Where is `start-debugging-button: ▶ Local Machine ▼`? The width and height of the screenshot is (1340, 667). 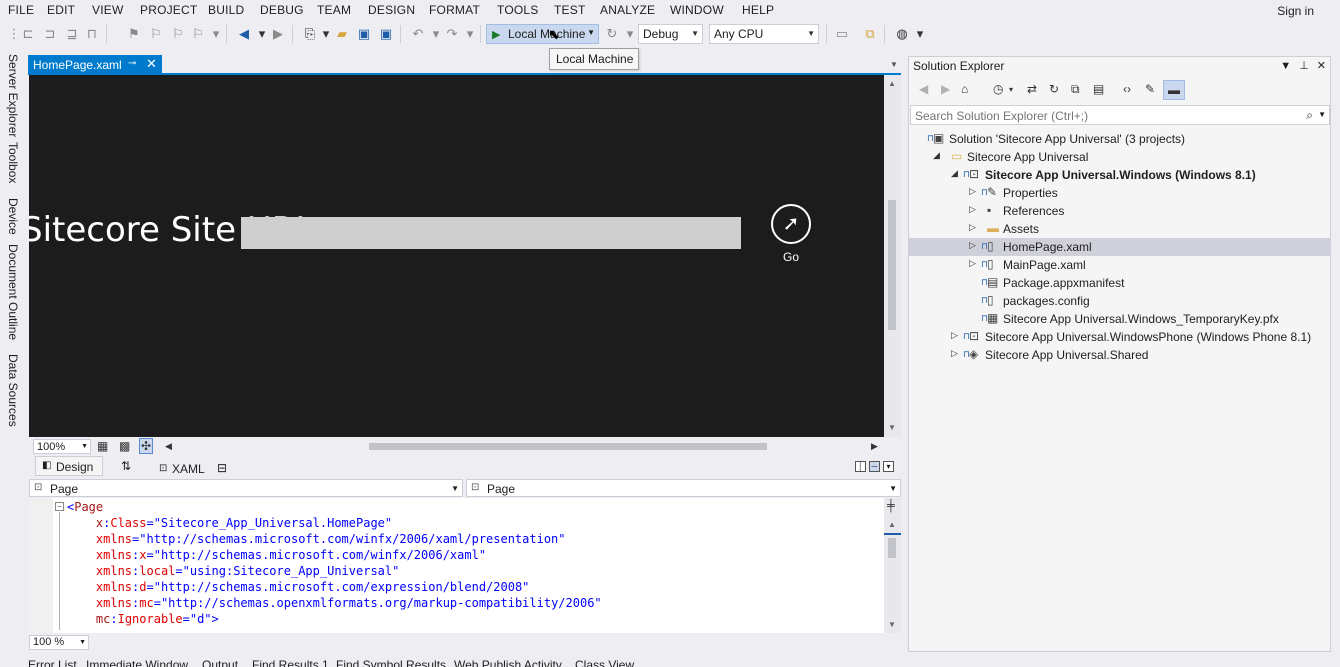
start-debugging-button: ▶ Local Machine ▼ is located at coordinates (542, 34).